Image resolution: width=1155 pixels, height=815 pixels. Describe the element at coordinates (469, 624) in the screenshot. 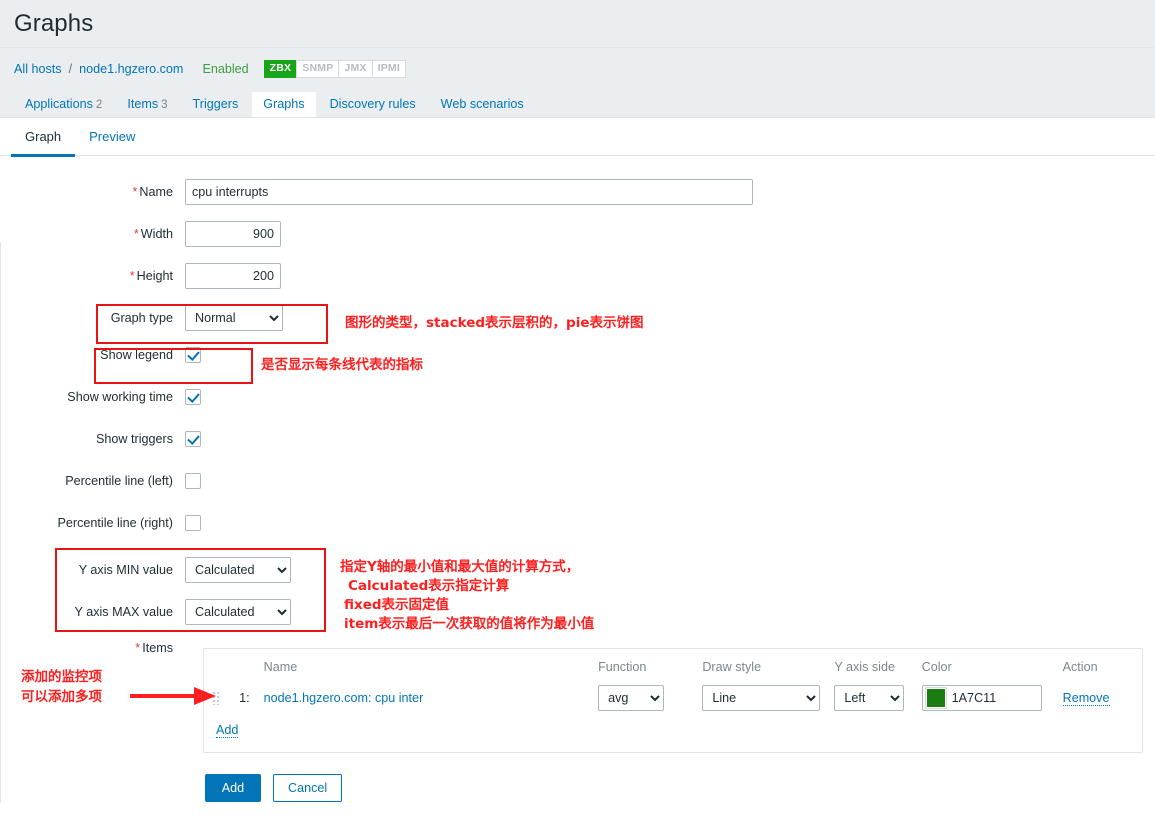

I see `annotation-y-axis-line4: item表示最后一次获取的值将作为最小值` at that location.